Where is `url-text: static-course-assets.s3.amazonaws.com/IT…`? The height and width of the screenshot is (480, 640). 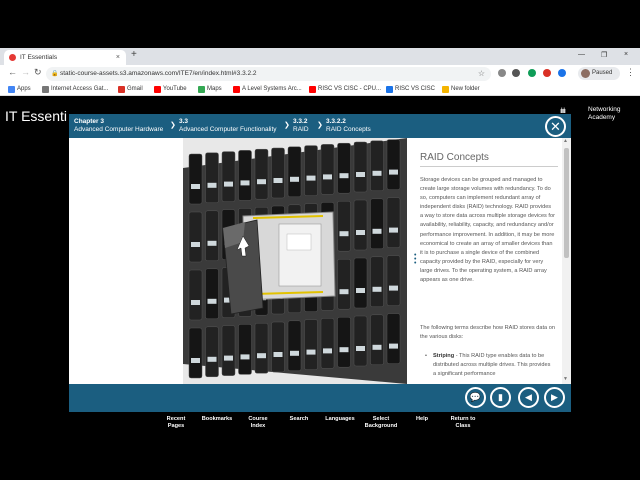
url-text: static-course-assets.s3.amazonaws.com/IT… is located at coordinates (158, 73).